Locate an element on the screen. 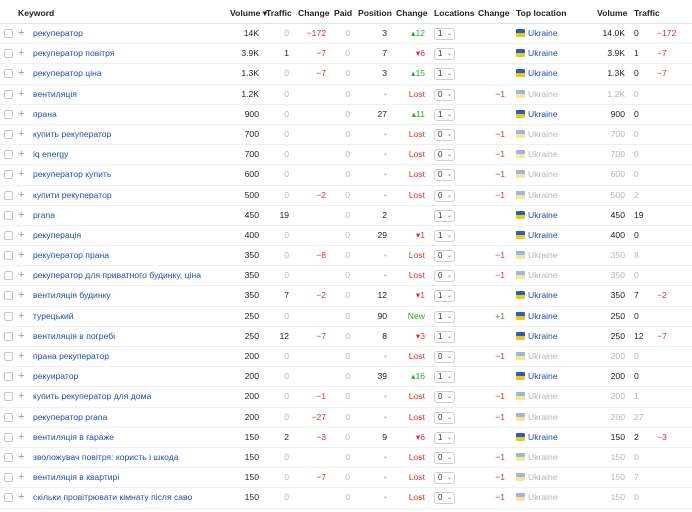 The width and height of the screenshot is (692, 512). header-top-location: Top location is located at coordinates (541, 13).